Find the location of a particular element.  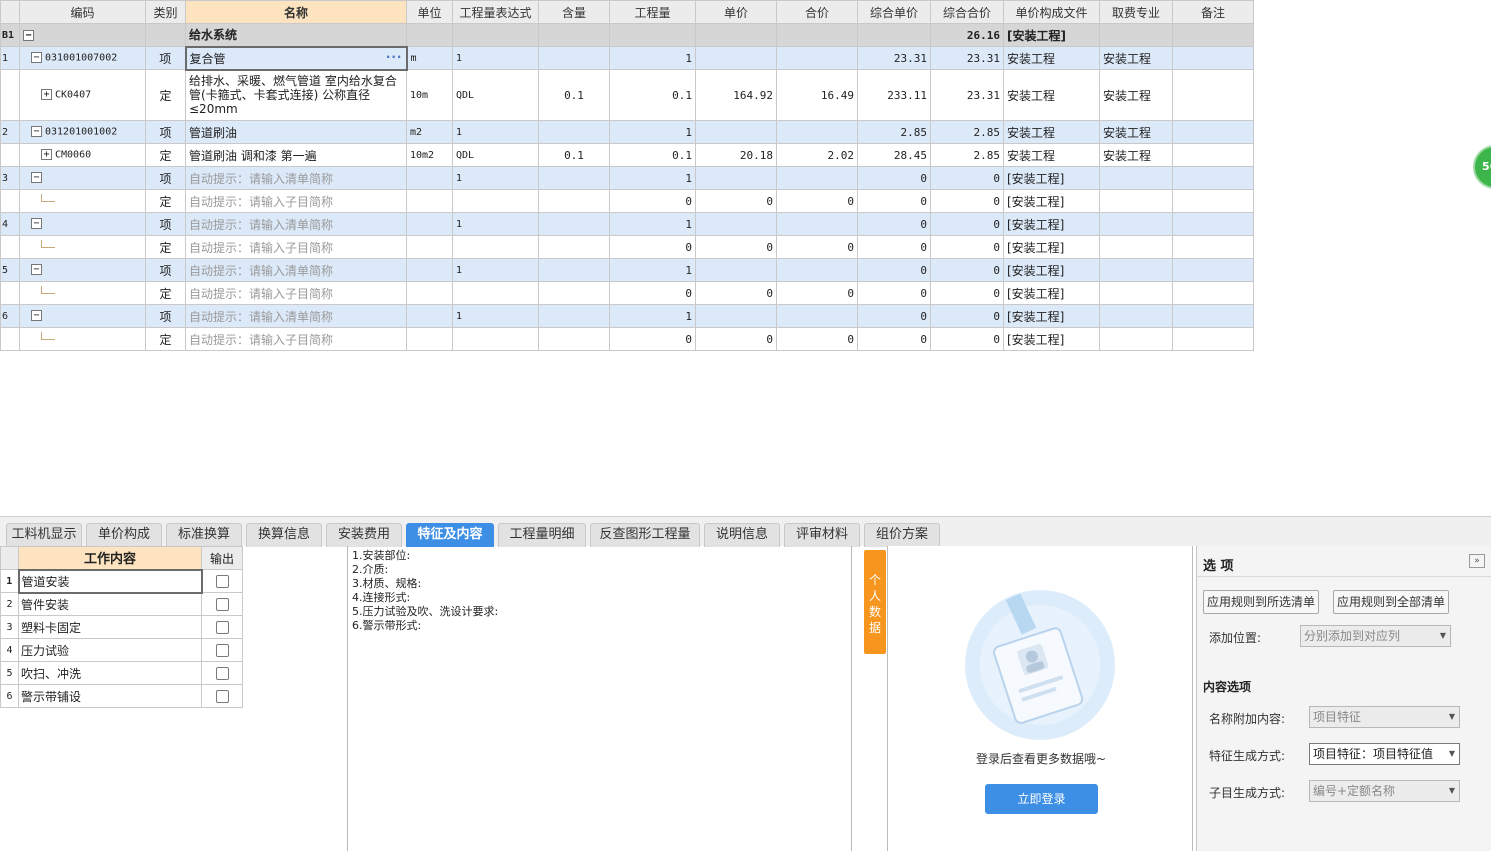

unit-cell: m is located at coordinates (429, 58).